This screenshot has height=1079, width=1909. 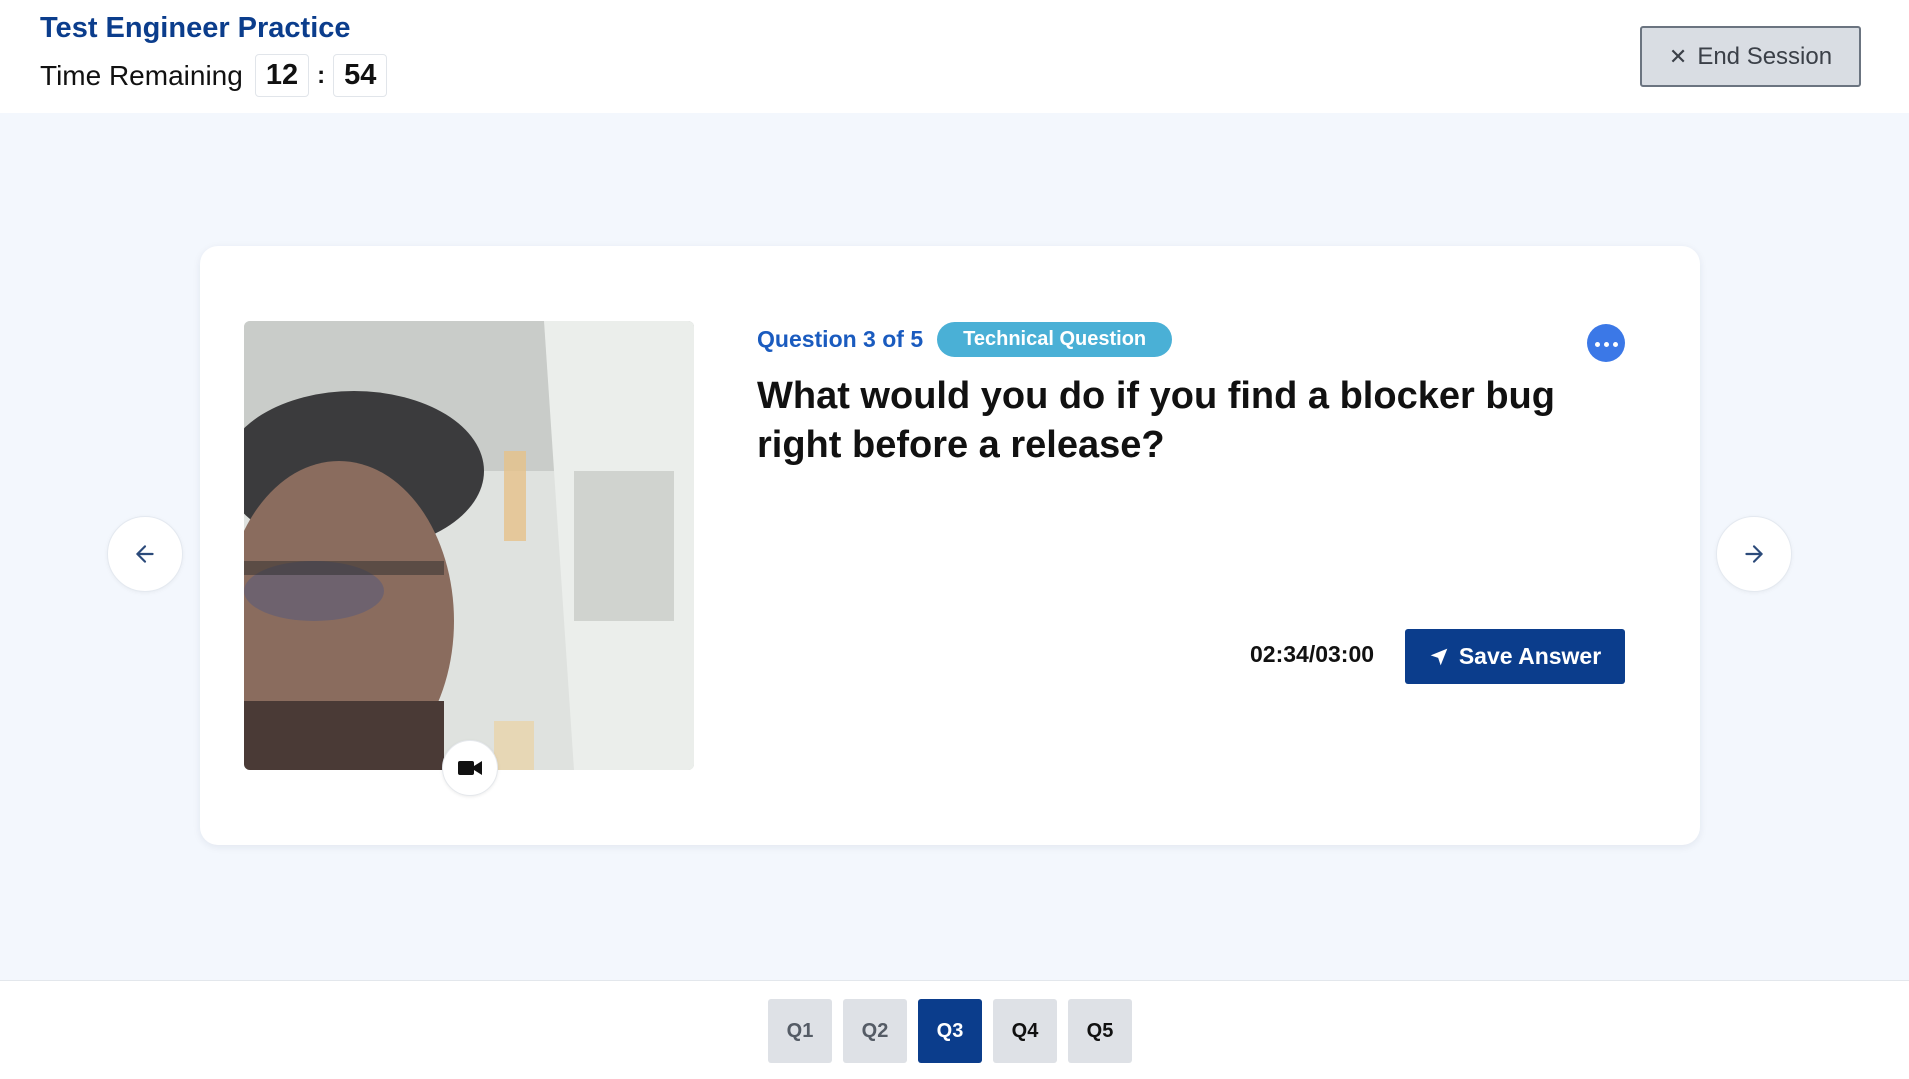 I want to click on close-icon: ✕, so click(x=1678, y=56).